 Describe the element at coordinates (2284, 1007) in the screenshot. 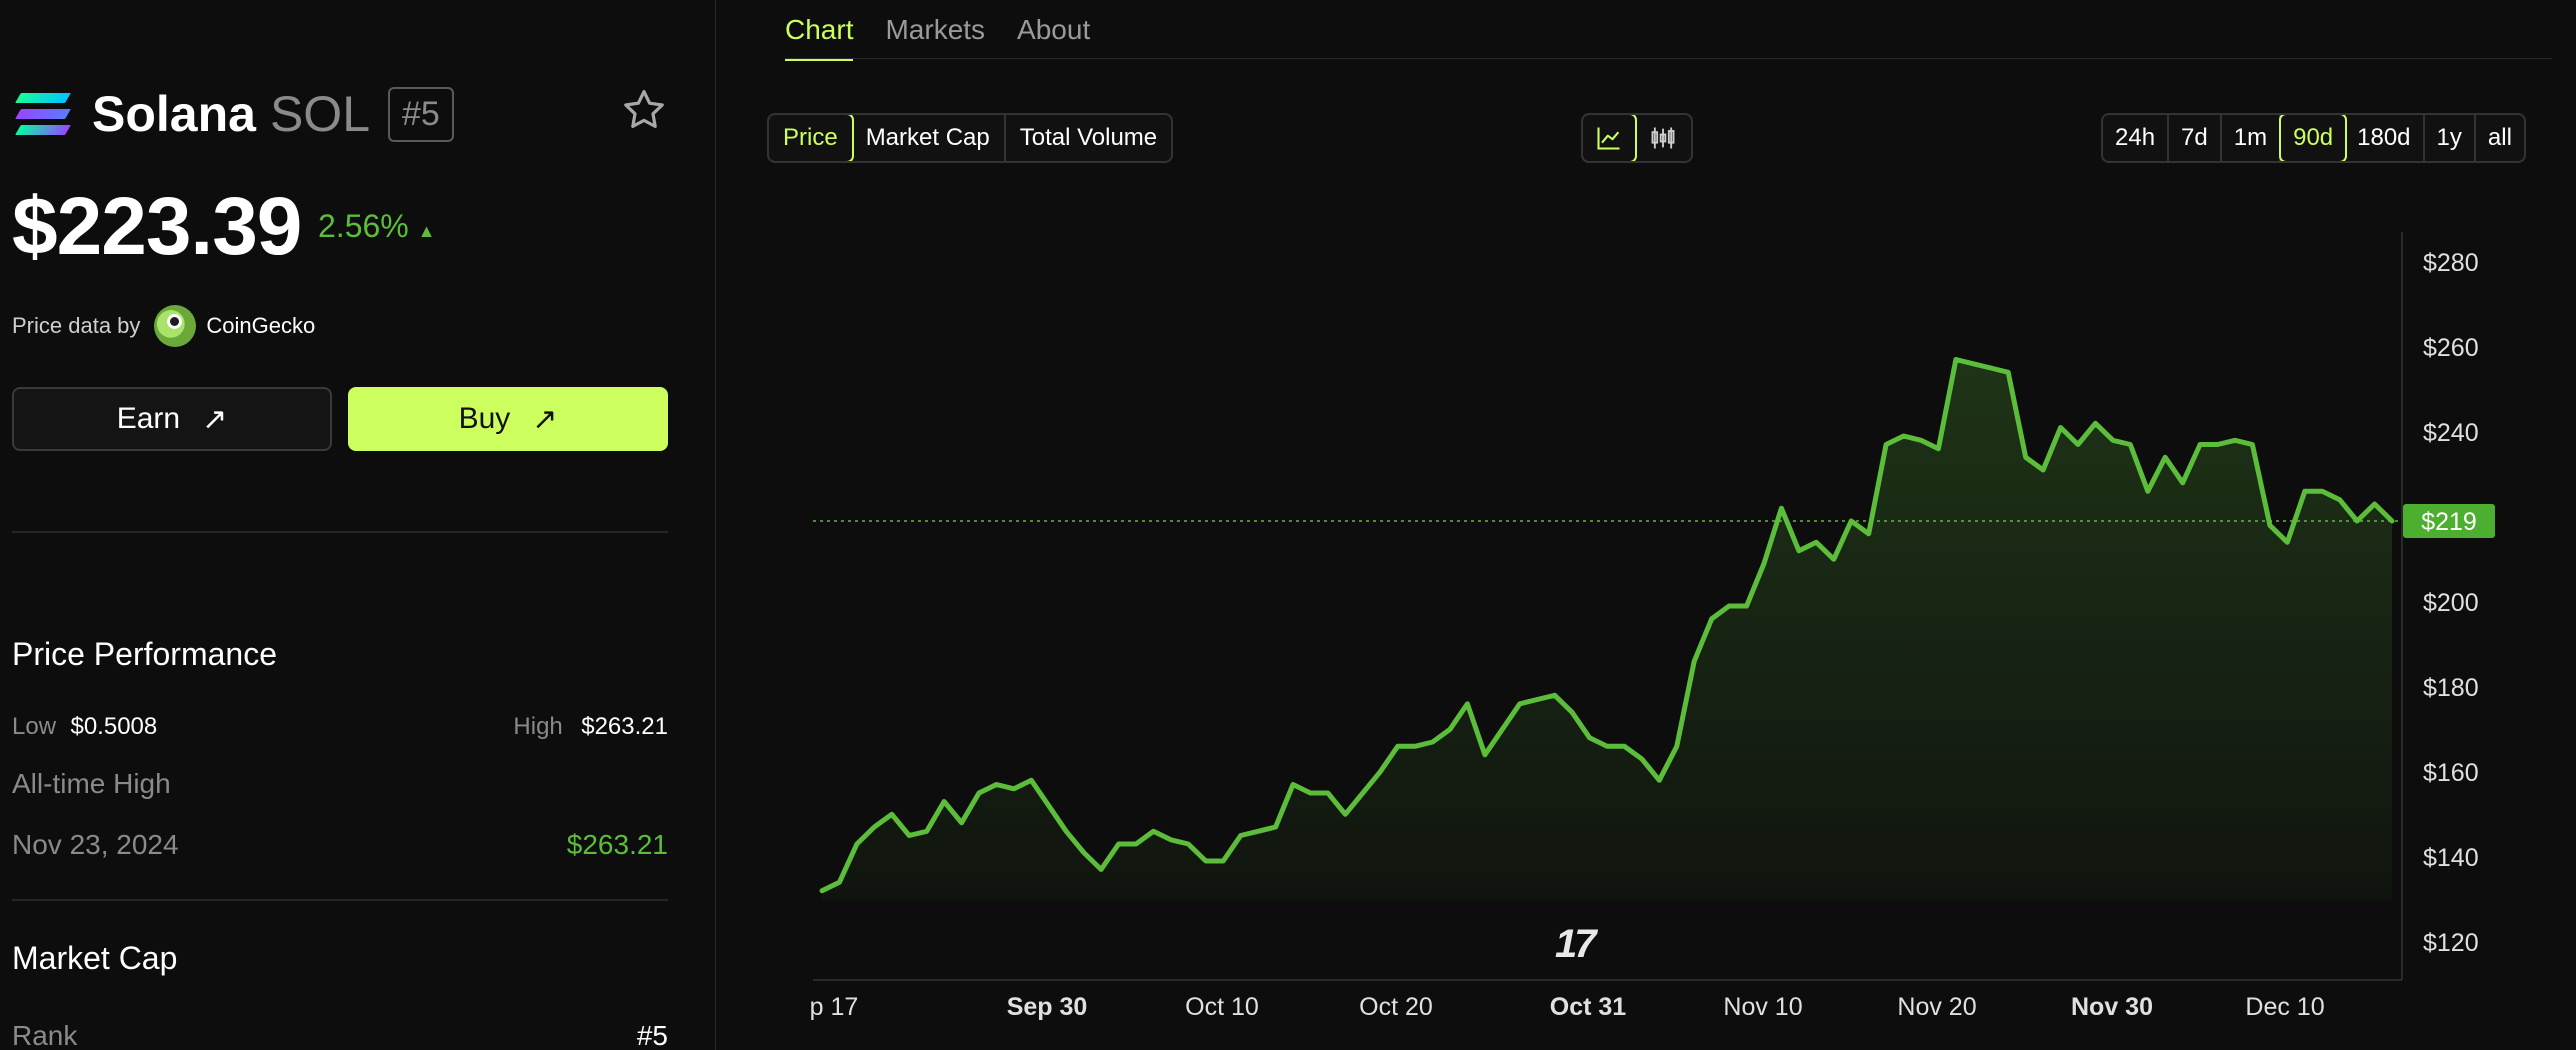

I see `x-tick-label: Dec 10` at that location.